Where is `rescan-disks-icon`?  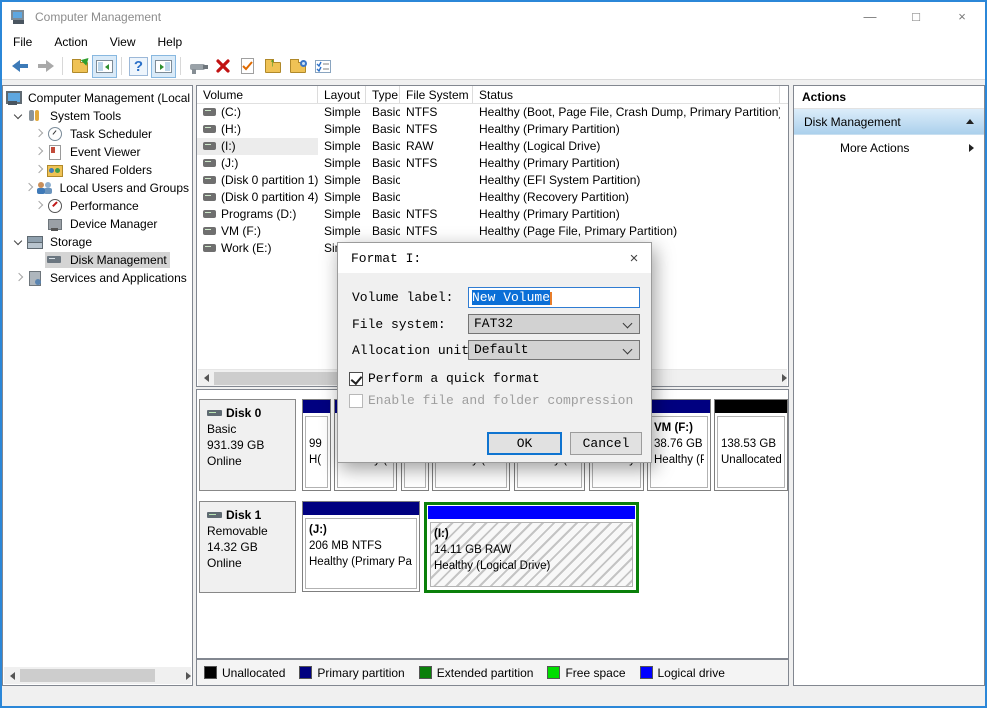
rescan-disks-icon is located at coordinates (197, 66).